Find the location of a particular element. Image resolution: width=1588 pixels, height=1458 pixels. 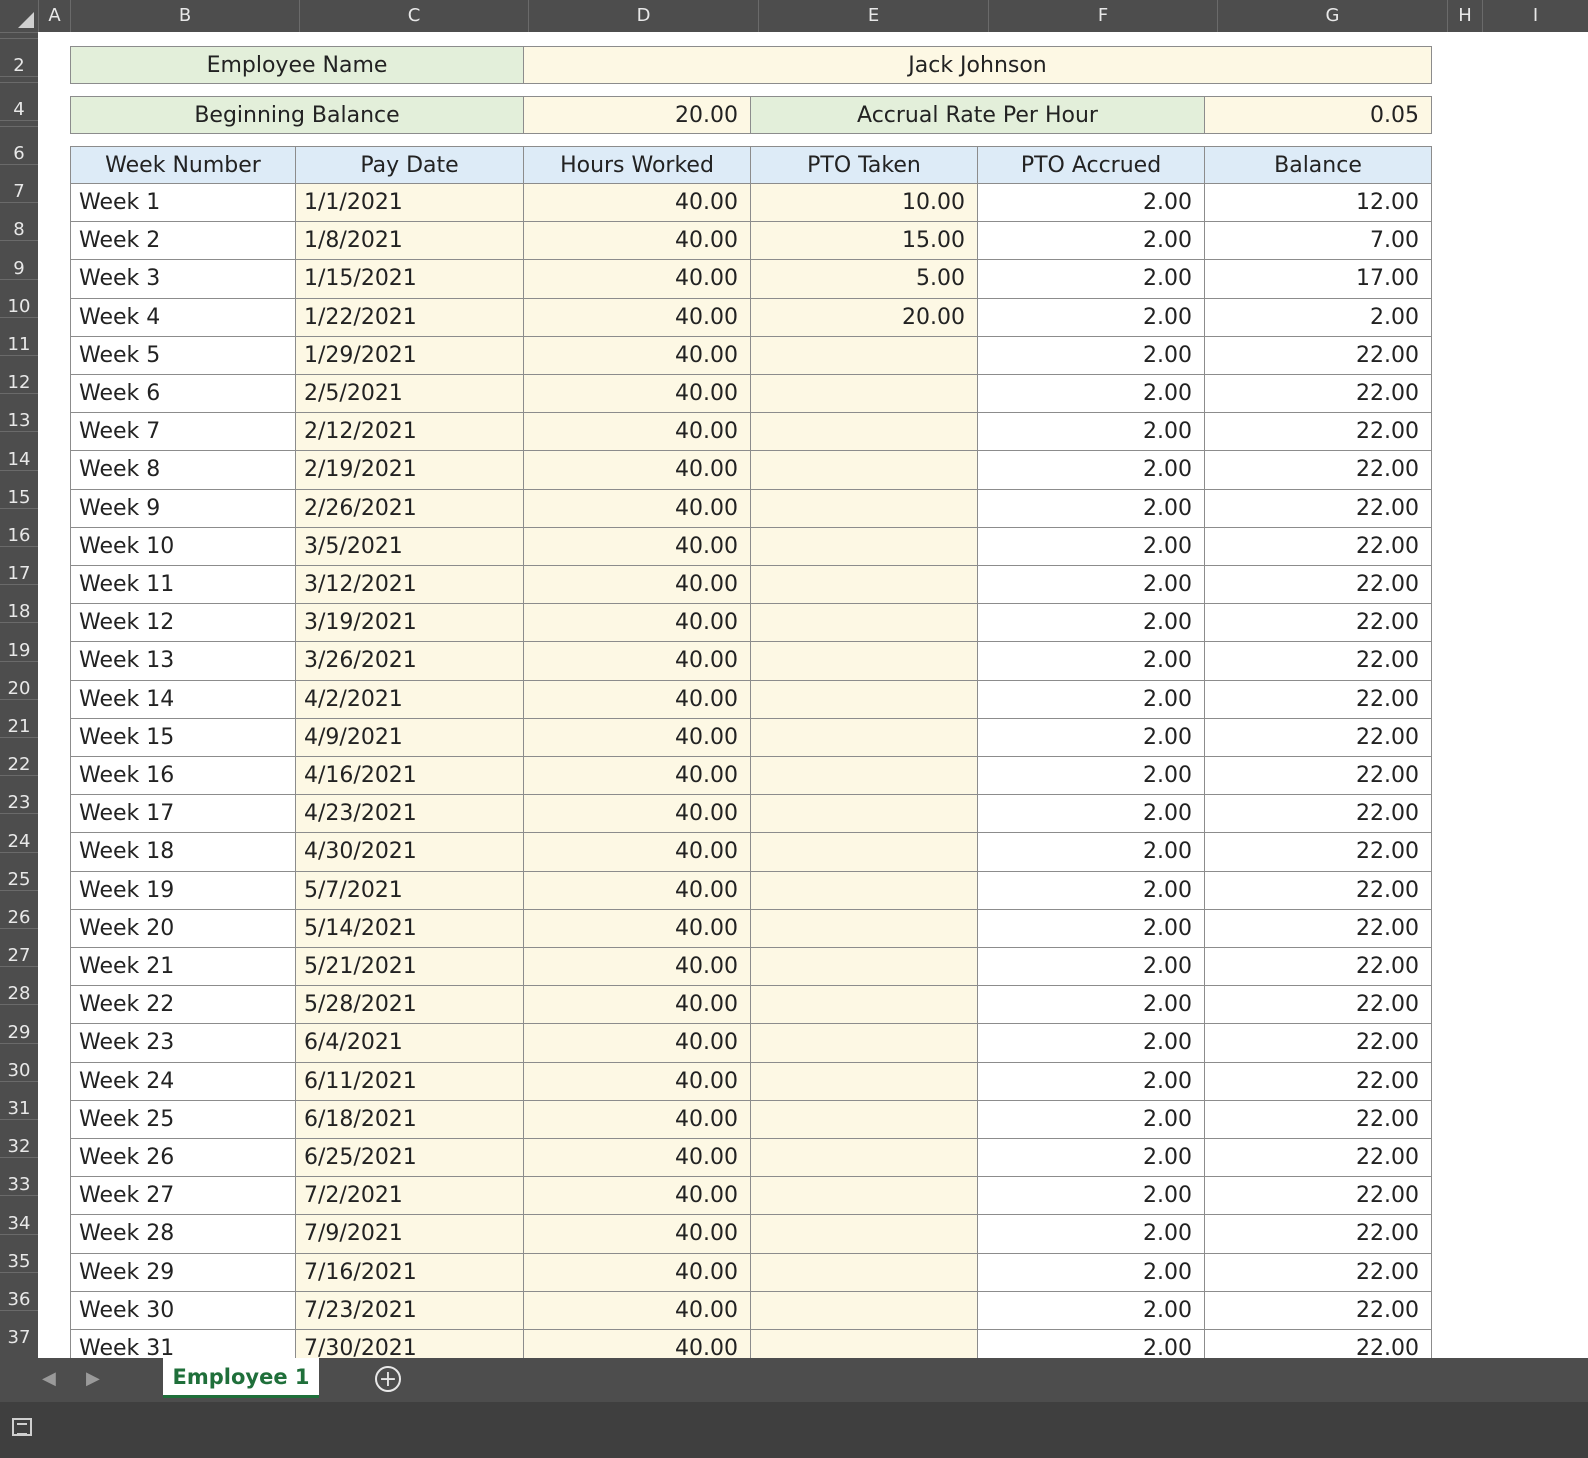

cell-pay-date: 4/9/2021 is located at coordinates (409, 737).